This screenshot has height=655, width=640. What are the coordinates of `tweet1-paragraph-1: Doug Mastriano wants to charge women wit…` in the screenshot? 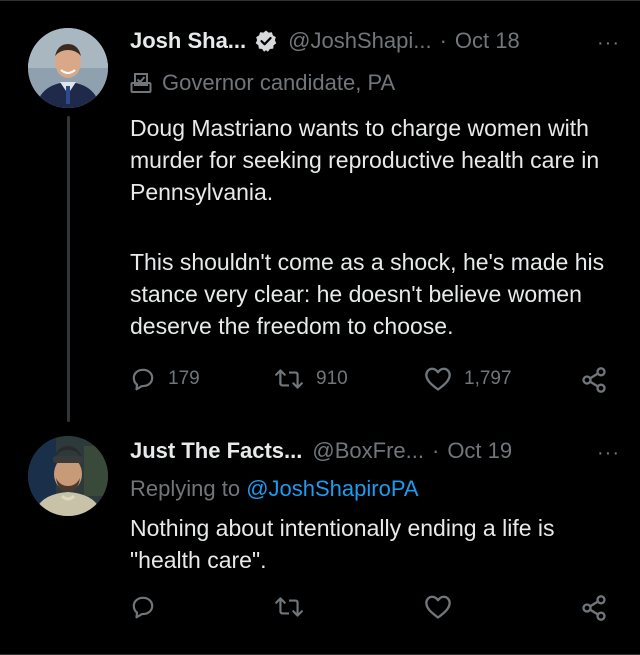 It's located at (365, 160).